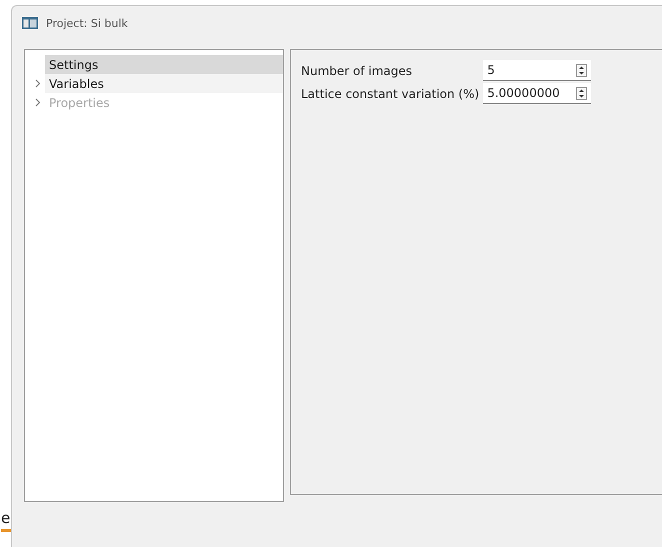 The image size is (662, 547). Describe the element at coordinates (537, 93) in the screenshot. I see `spin-field: 5.00000000` at that location.